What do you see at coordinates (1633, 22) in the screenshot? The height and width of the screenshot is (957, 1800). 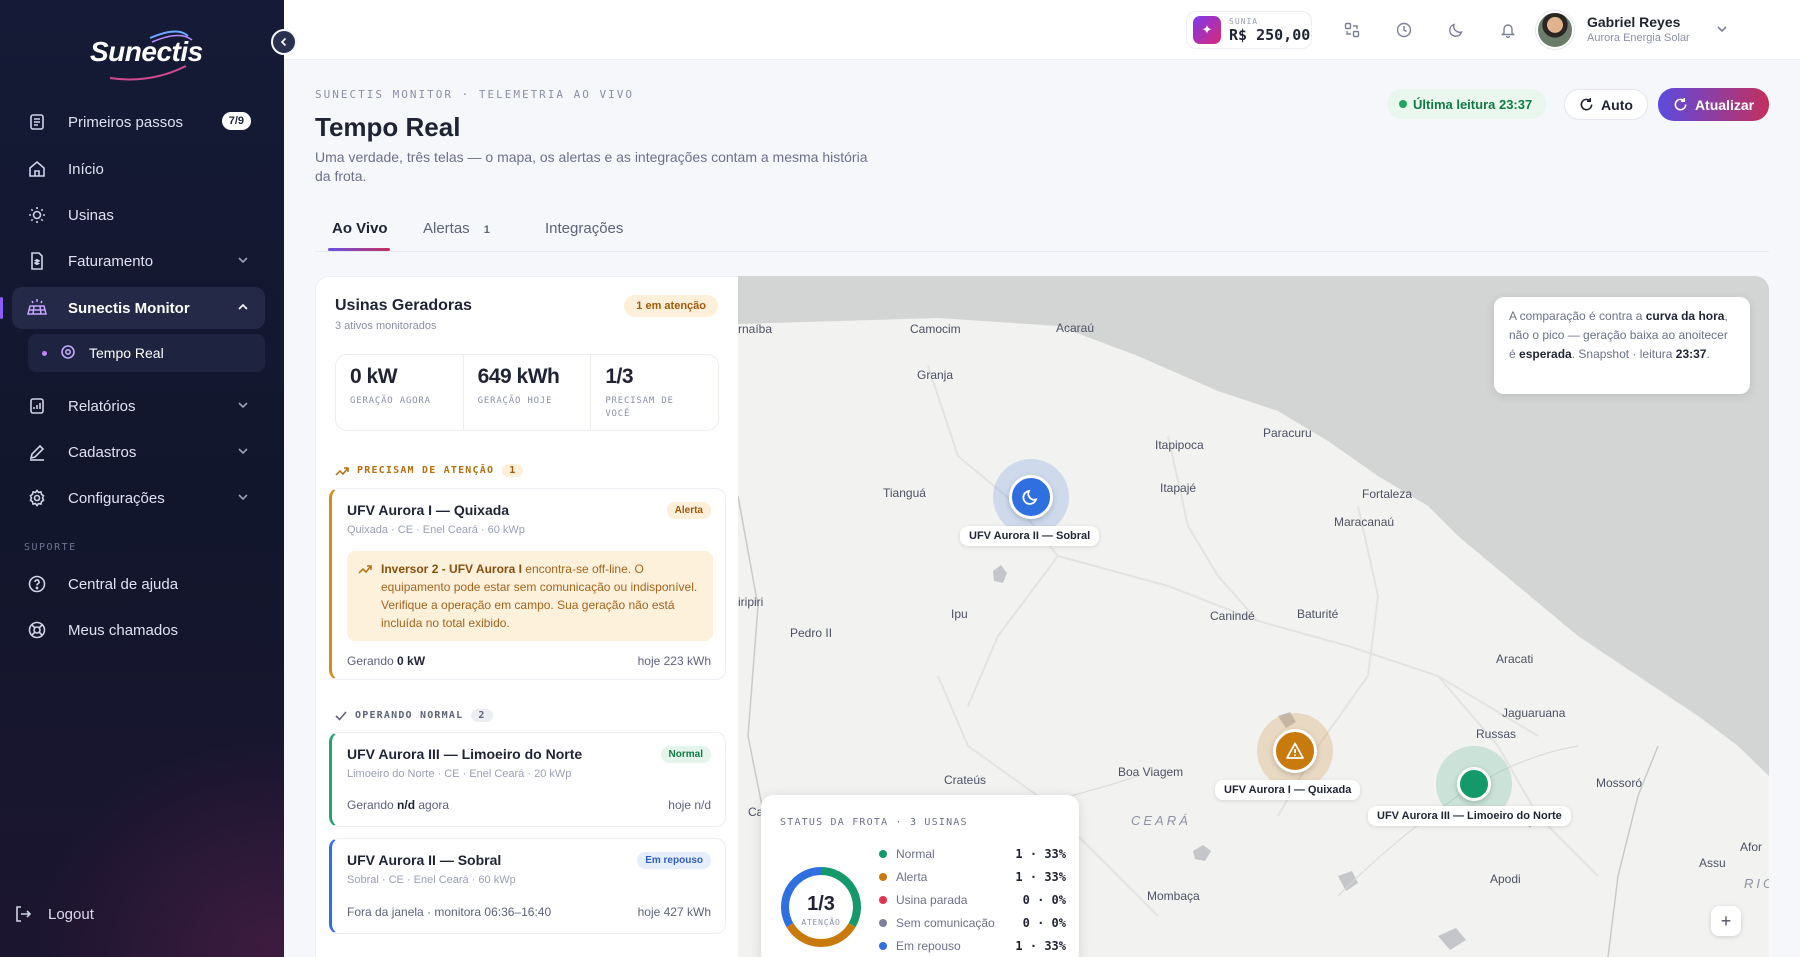 I see `user-name: Gabriel Reyes` at bounding box center [1633, 22].